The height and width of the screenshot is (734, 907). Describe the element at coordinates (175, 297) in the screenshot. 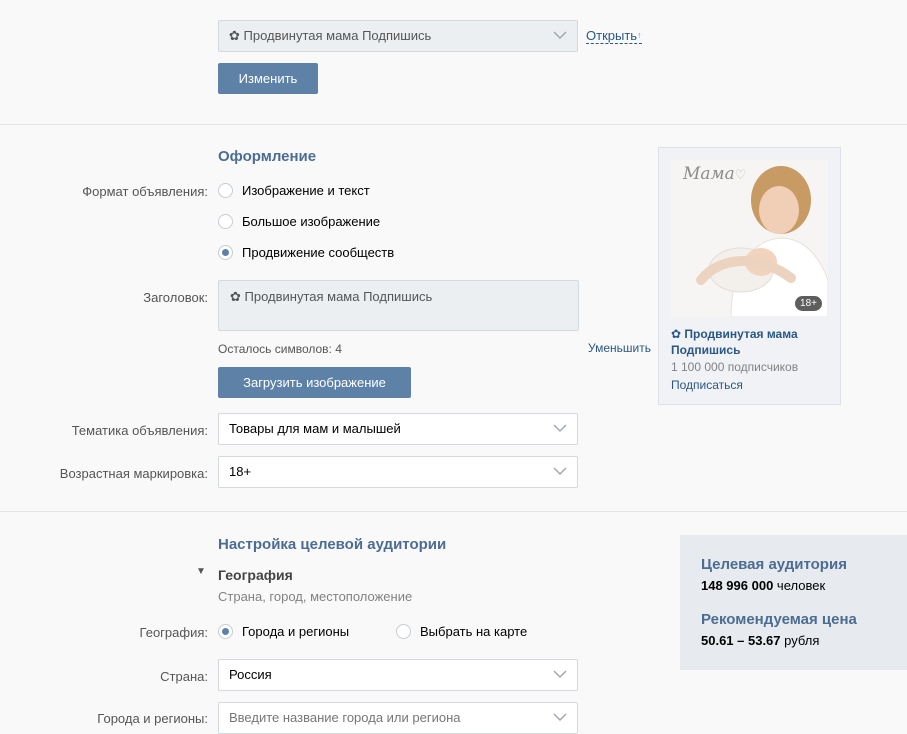

I see `heading-label: Заголовок:` at that location.